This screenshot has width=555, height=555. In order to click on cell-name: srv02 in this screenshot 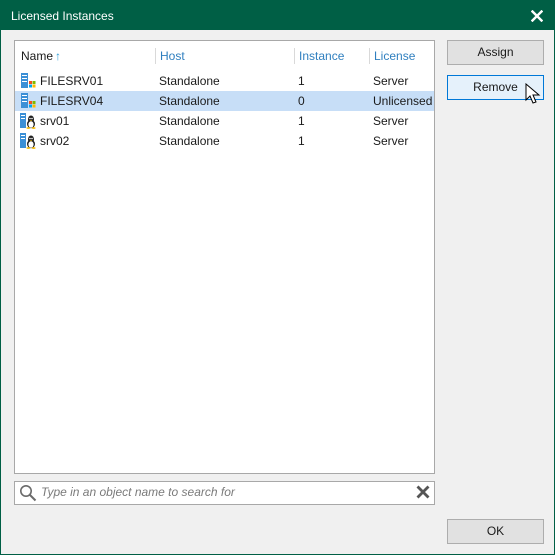, I will do `click(55, 141)`.